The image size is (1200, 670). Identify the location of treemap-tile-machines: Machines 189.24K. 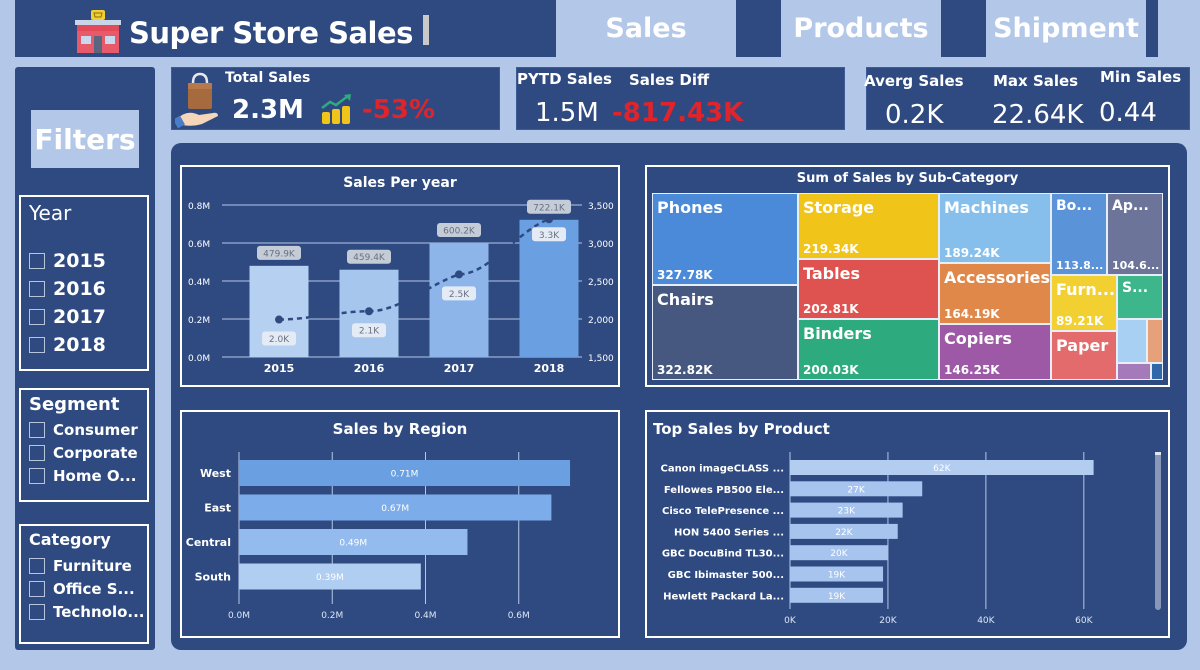
(995, 228).